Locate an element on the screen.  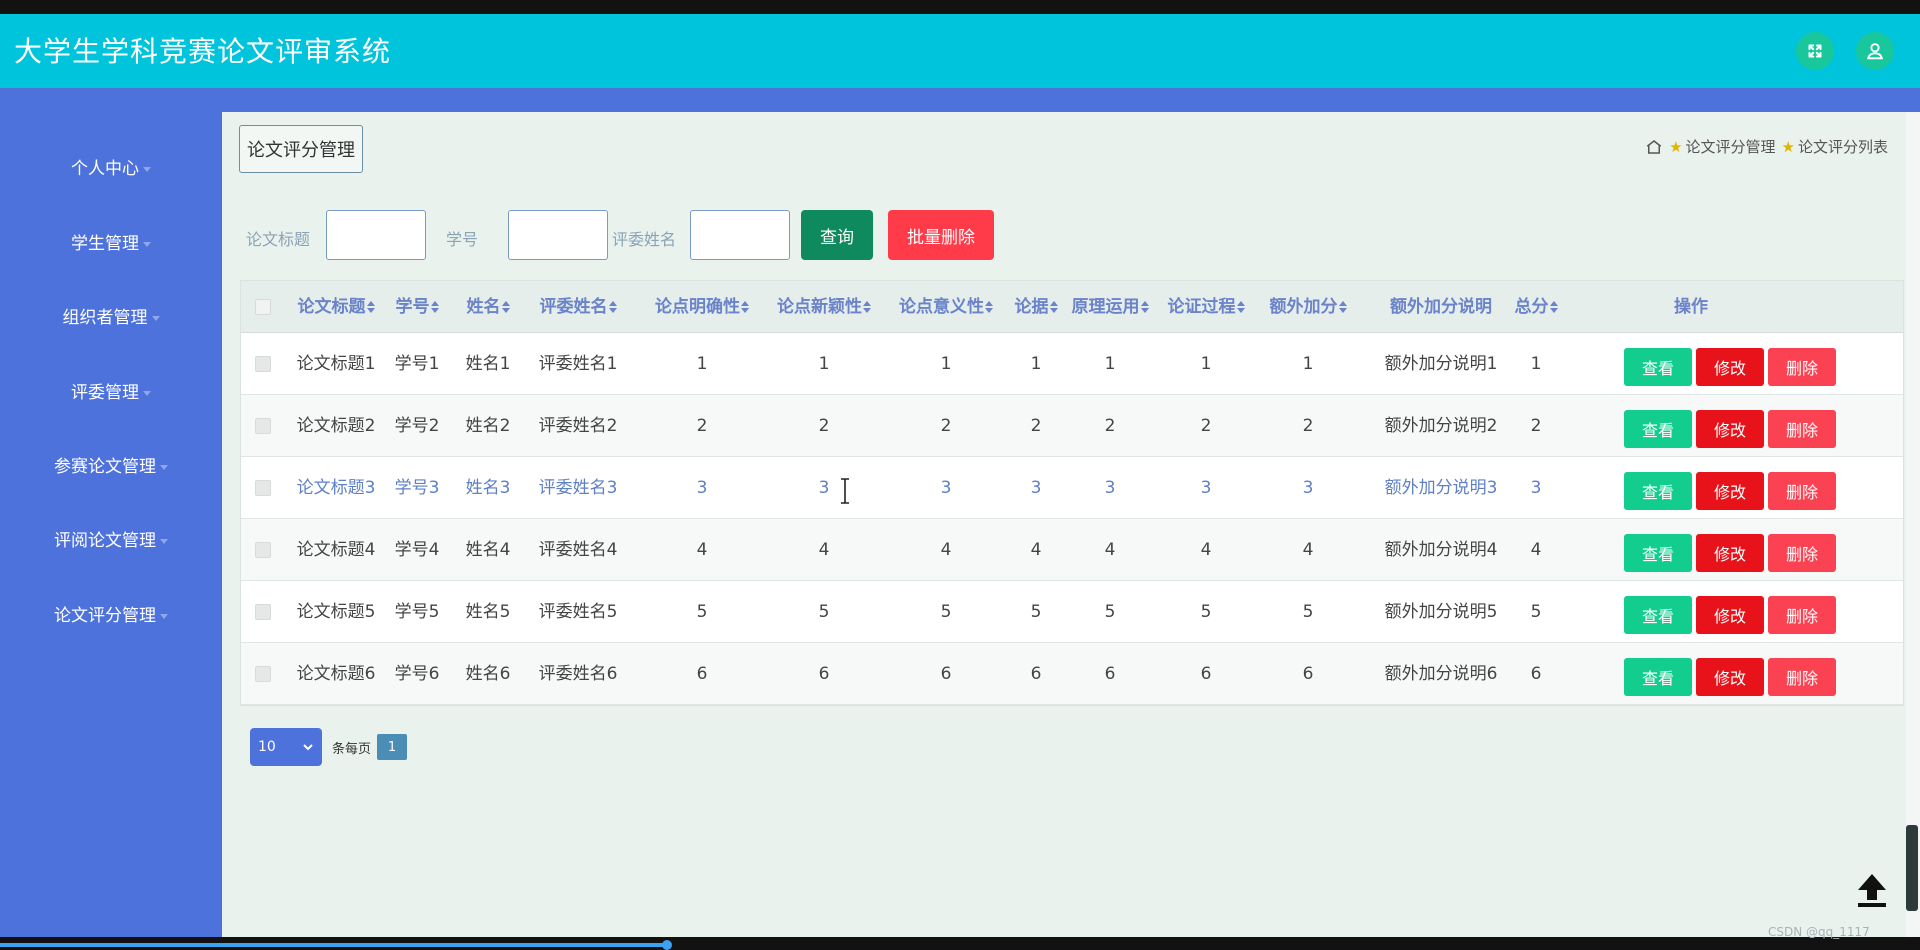
table-row: 论文标题2 学号2 姓名2 评委姓名2 2 2 2 2 2 2 2 额外加分说明2 2 查看 修改 删除 is located at coordinates (1072, 426).